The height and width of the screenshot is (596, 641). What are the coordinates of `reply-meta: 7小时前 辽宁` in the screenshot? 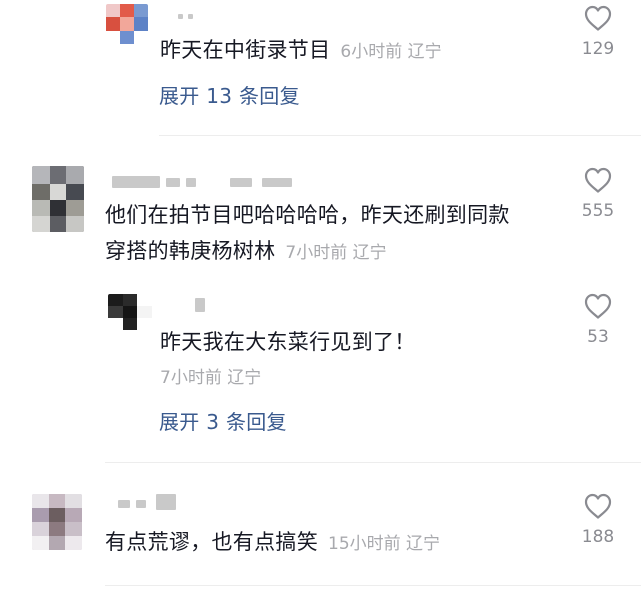 It's located at (210, 378).